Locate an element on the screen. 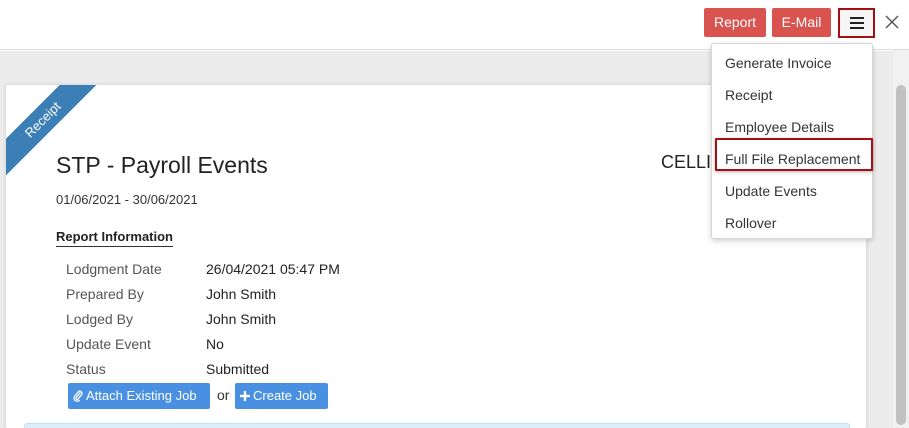 This screenshot has width=909, height=428. info-label: Lodgment Date is located at coordinates (114, 269).